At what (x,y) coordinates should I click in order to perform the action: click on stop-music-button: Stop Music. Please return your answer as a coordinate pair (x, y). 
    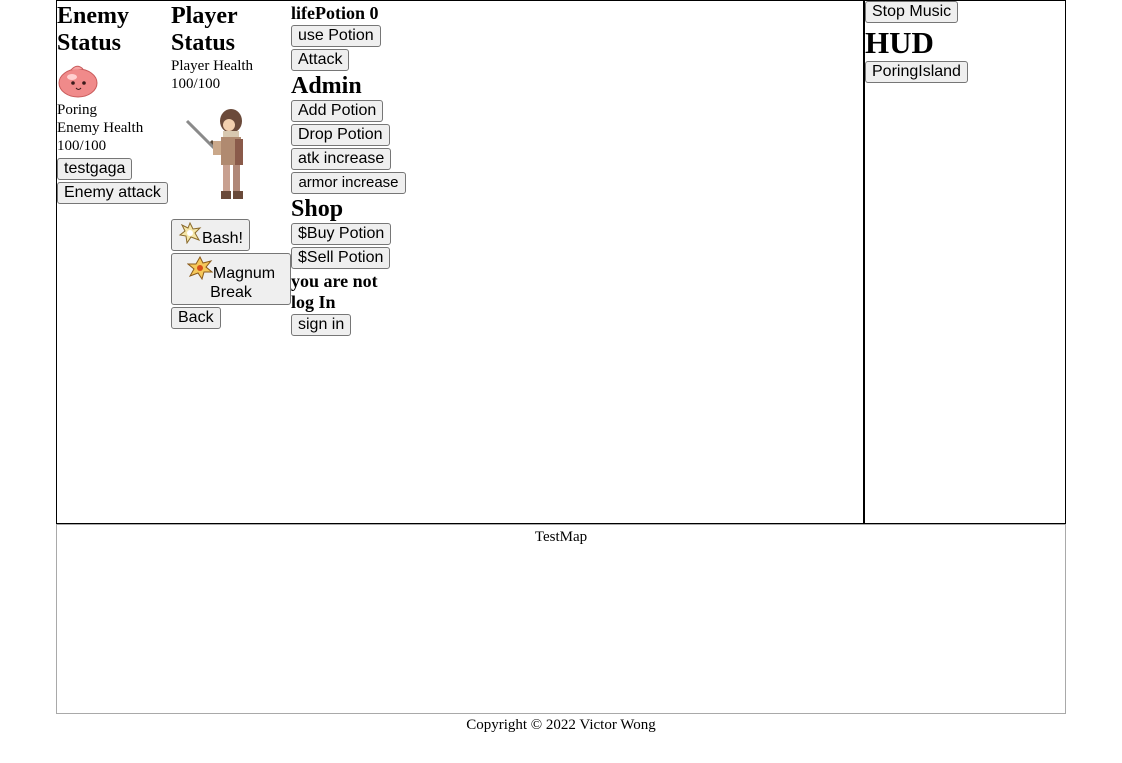
    Looking at the image, I should click on (912, 12).